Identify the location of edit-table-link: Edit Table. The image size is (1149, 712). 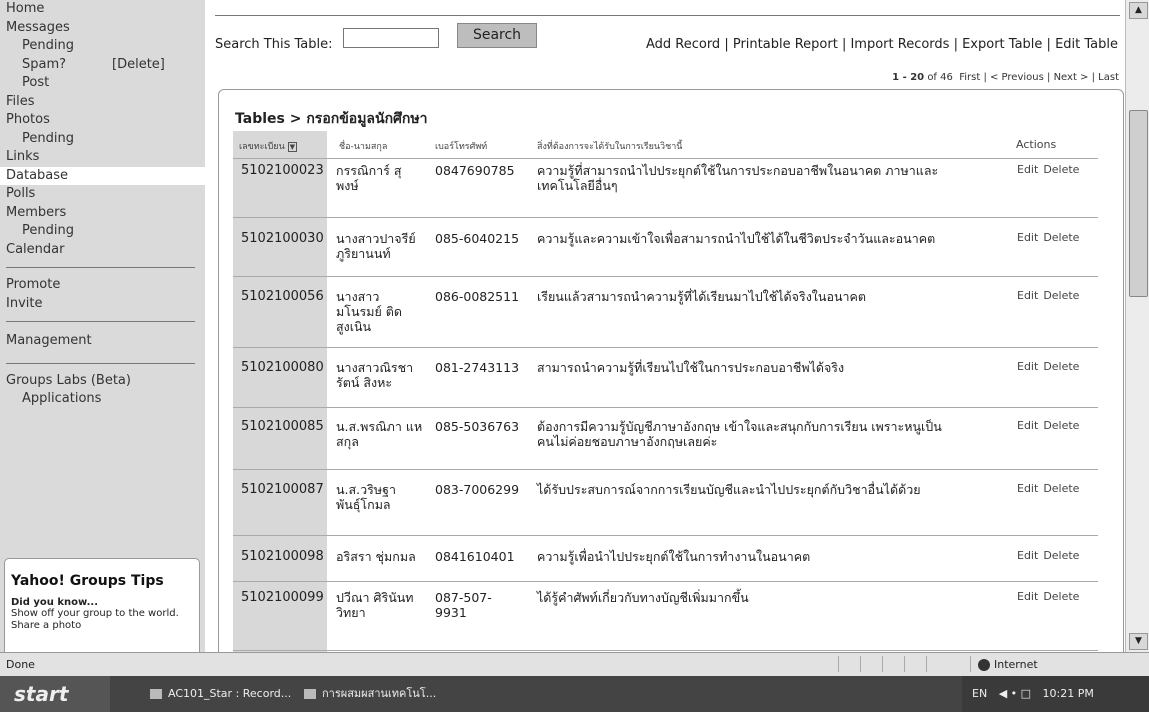
(1086, 44).